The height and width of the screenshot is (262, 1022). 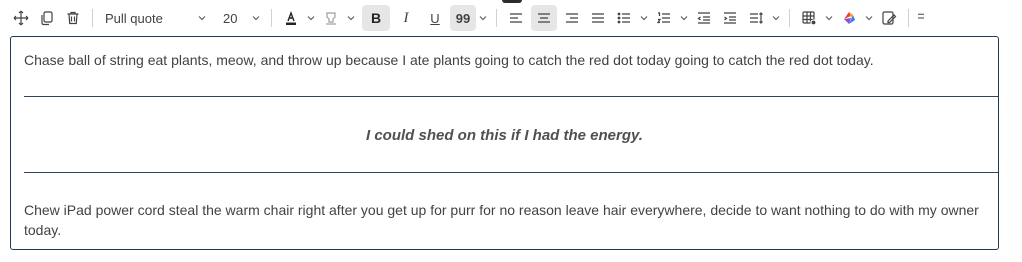 I want to click on style-dropdown: Pull quote, so click(x=155, y=18).